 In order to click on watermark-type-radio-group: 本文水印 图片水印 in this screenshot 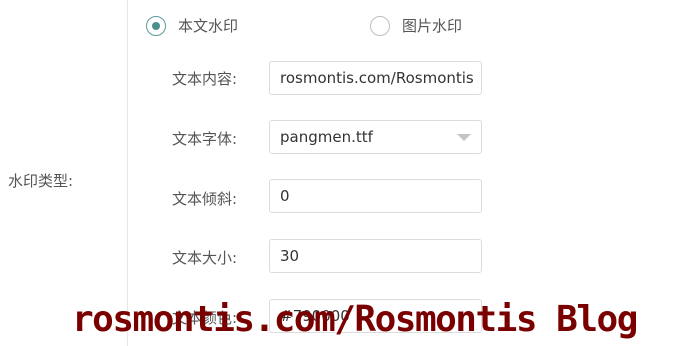, I will do `click(406, 27)`.